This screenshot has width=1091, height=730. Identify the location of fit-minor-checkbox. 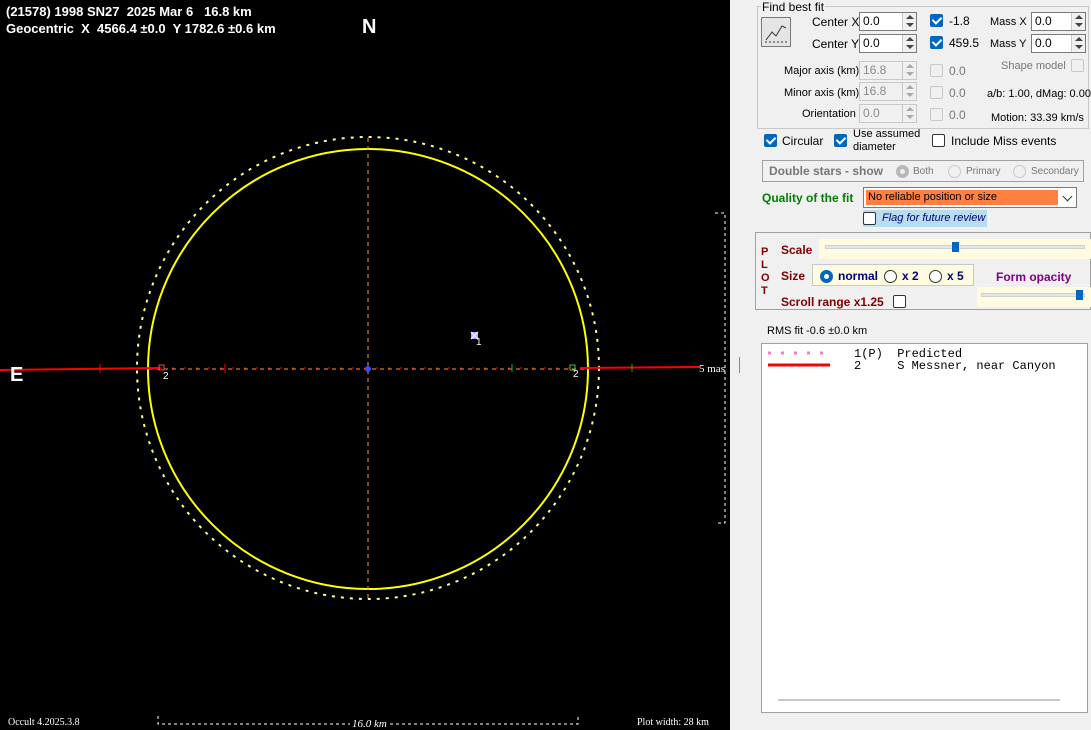
(936, 92).